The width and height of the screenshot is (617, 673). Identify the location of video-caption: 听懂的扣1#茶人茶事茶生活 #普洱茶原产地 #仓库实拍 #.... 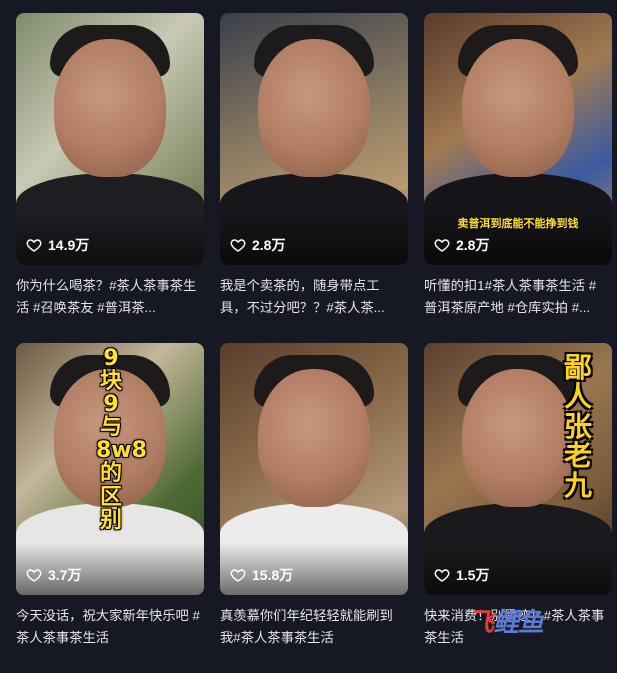
(516, 297).